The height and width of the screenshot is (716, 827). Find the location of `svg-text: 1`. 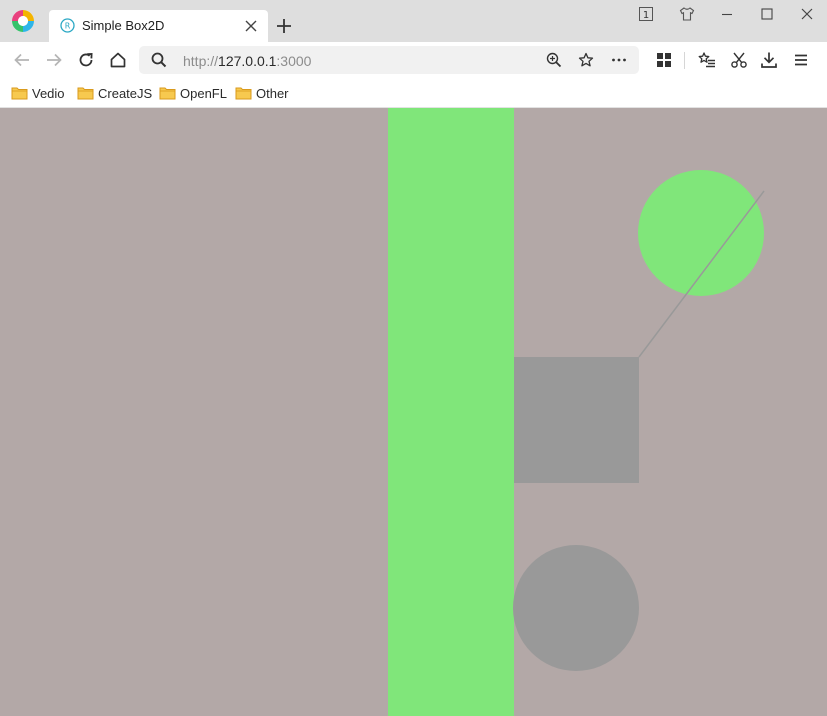

svg-text: 1 is located at coordinates (646, 15).